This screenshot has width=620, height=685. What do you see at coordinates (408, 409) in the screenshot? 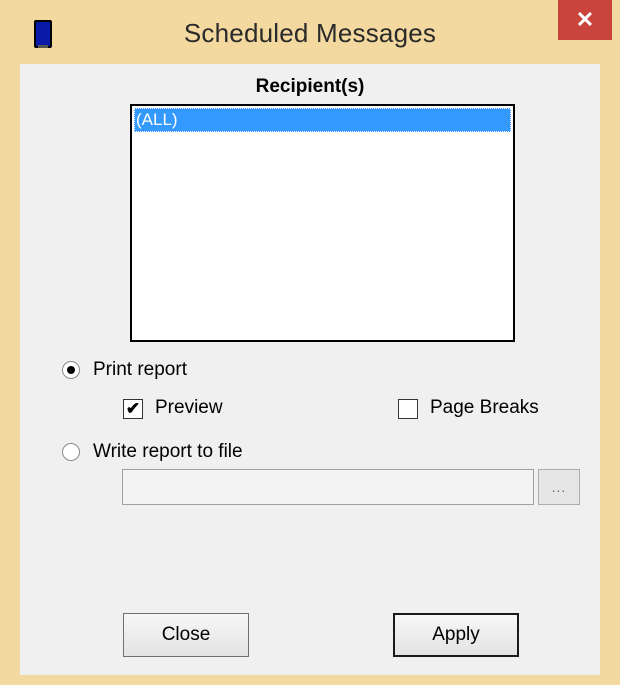
I see `page-breaks-checkbox` at bounding box center [408, 409].